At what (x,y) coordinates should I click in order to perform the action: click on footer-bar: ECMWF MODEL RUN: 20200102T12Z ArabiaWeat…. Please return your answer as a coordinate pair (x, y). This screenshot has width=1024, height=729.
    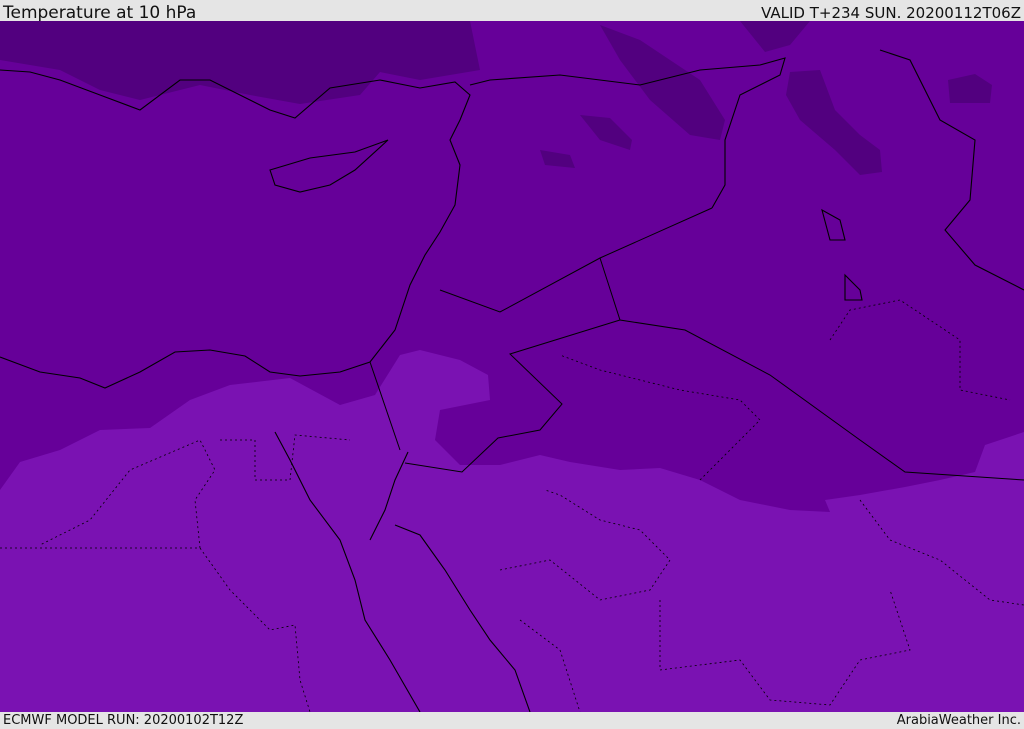
    Looking at the image, I should click on (512, 720).